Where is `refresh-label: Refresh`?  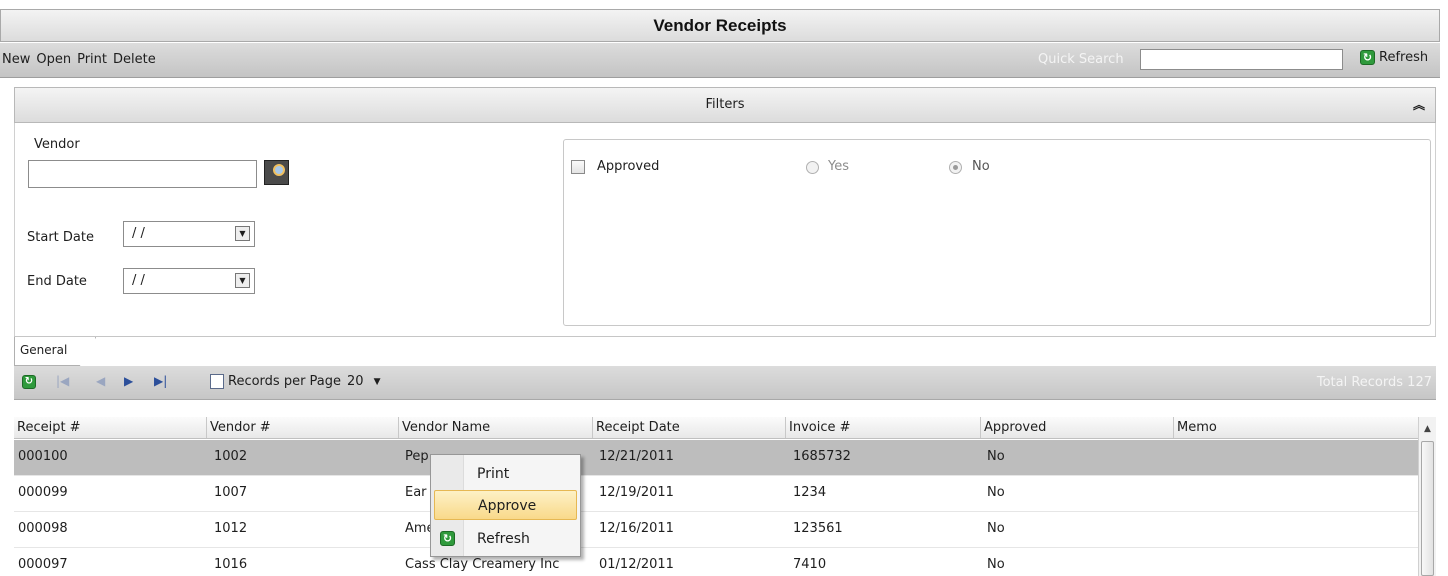
refresh-label: Refresh is located at coordinates (1404, 57).